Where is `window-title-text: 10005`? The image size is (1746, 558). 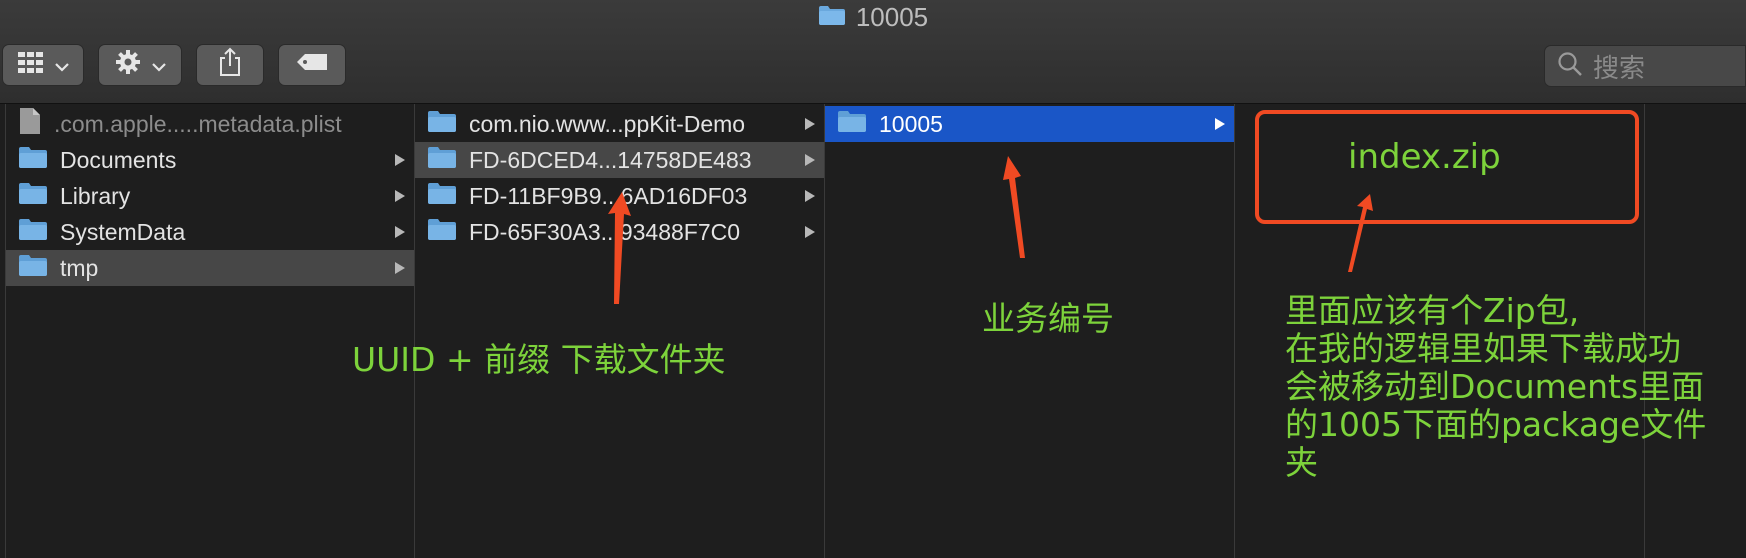
window-title-text: 10005 is located at coordinates (892, 16).